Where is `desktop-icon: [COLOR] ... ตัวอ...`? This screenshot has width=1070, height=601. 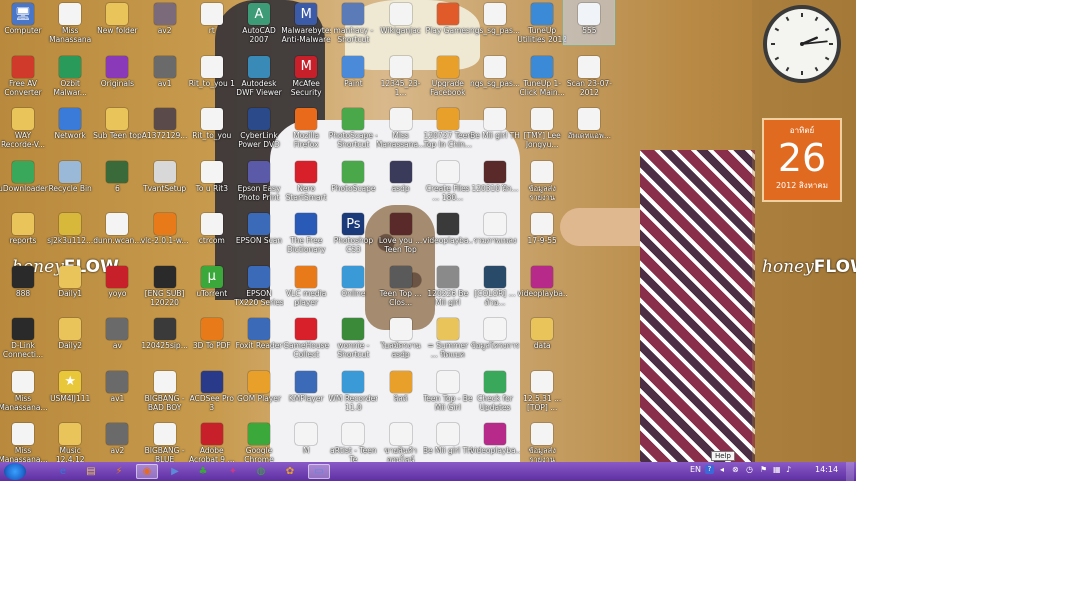
desktop-icon: [COLOR] ... ตัวอ... is located at coordinates (495, 285).